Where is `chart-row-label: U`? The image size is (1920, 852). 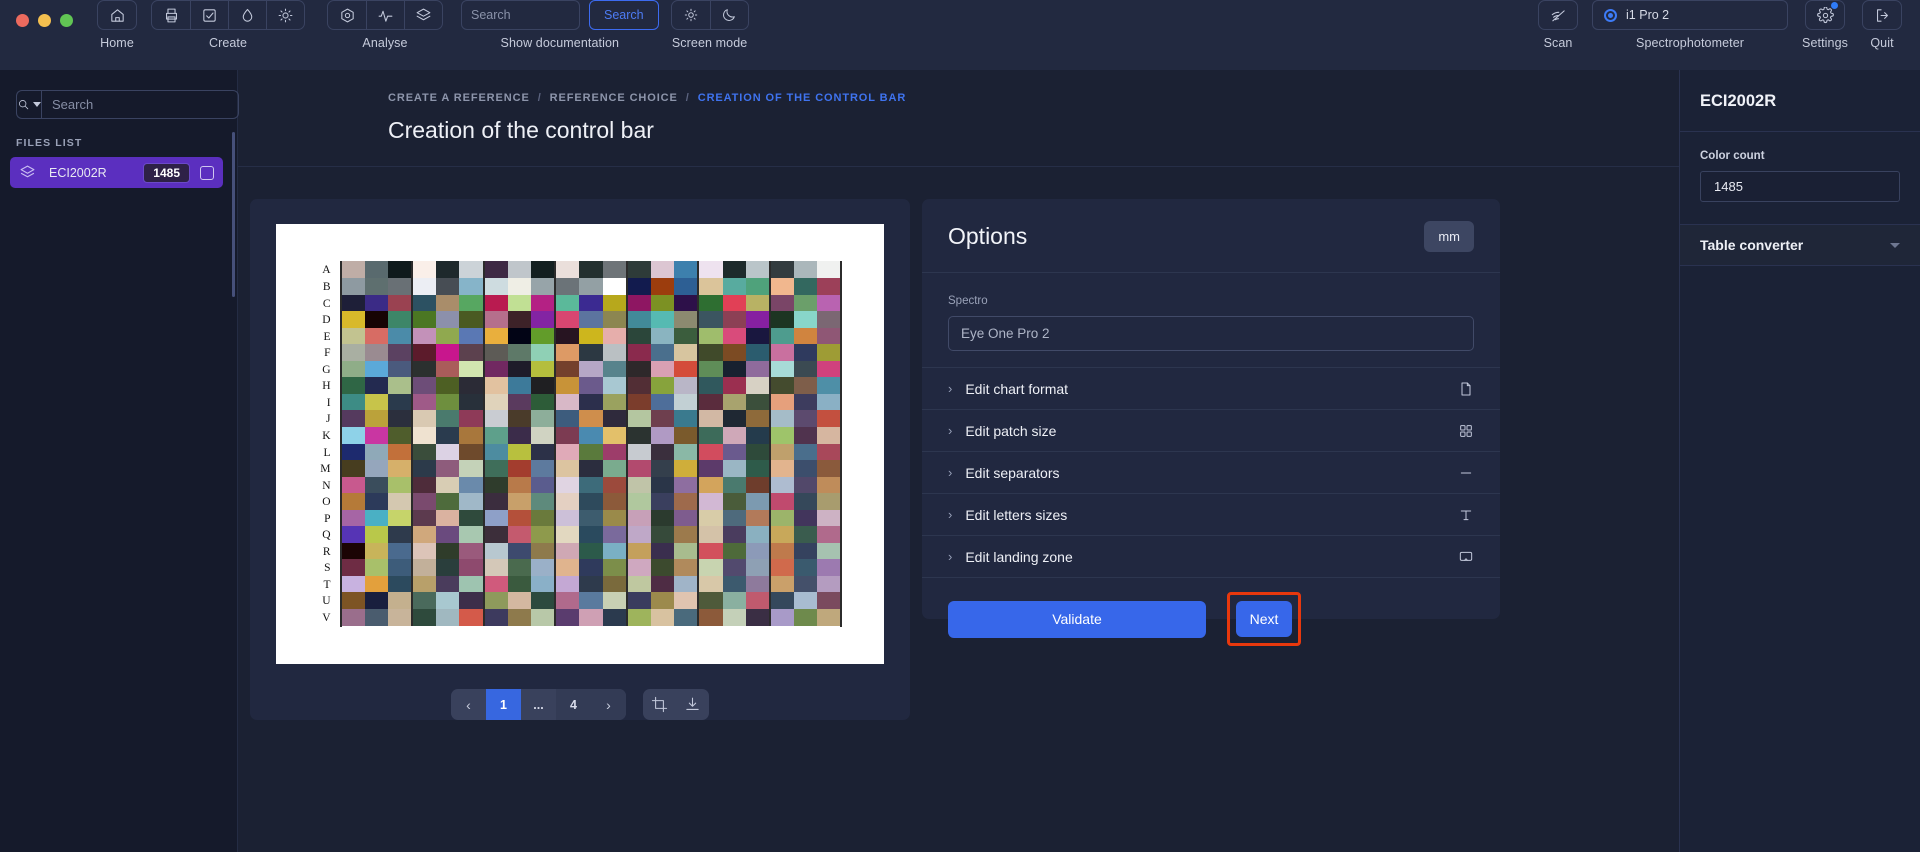 chart-row-label: U is located at coordinates (326, 601).